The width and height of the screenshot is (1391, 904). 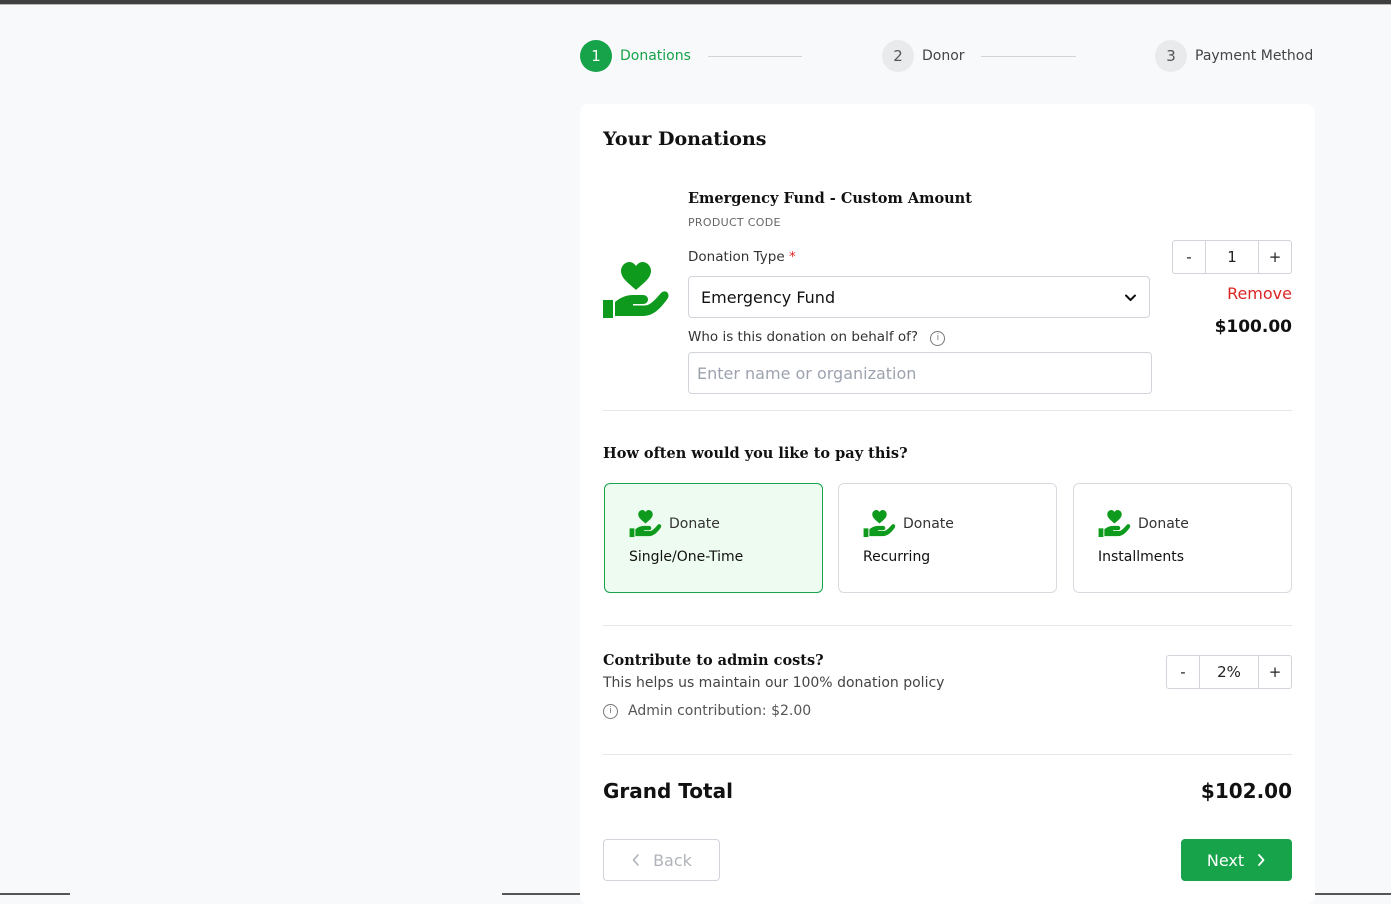 I want to click on step-donor: 2 Donor, so click(x=923, y=56).